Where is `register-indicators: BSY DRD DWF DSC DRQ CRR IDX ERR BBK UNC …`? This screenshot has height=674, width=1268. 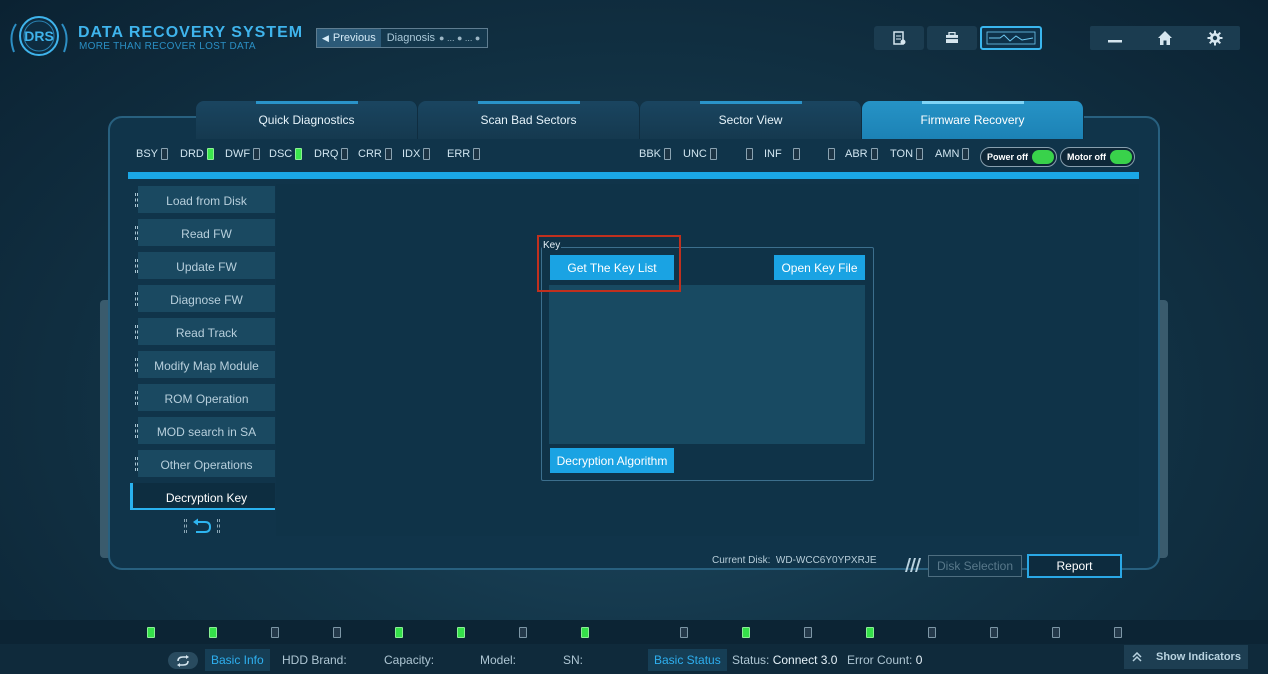
register-indicators: BSY DRD DWF DSC DRQ CRR IDX ERR BBK UNC … is located at coordinates (636, 157).